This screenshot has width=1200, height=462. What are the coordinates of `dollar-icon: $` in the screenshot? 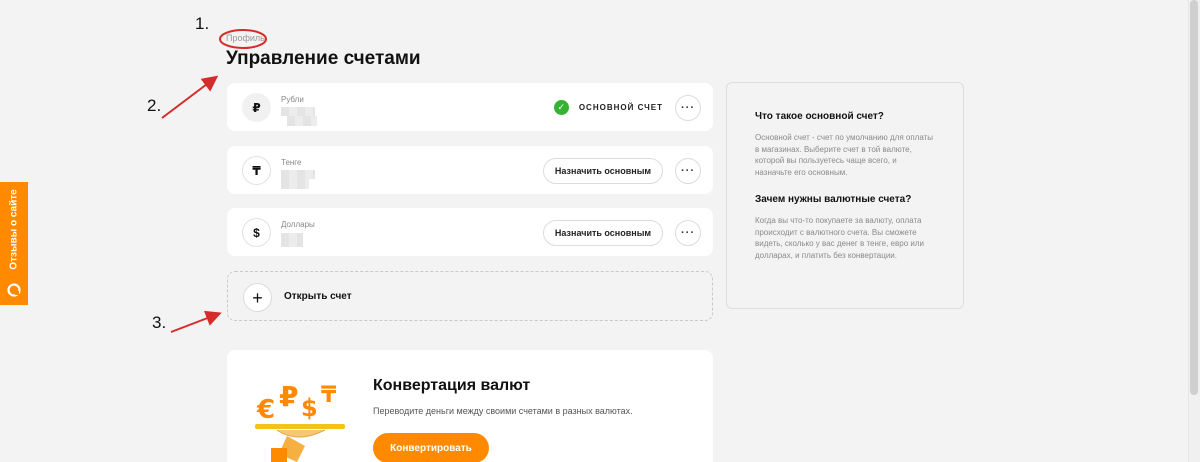 It's located at (256, 232).